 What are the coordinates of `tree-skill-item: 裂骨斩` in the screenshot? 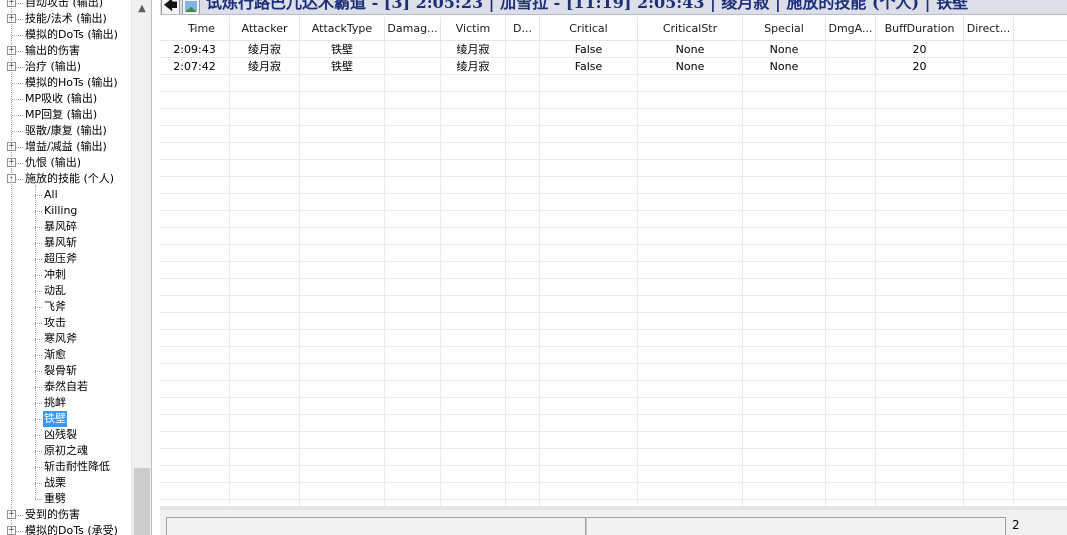 It's located at (65, 371).